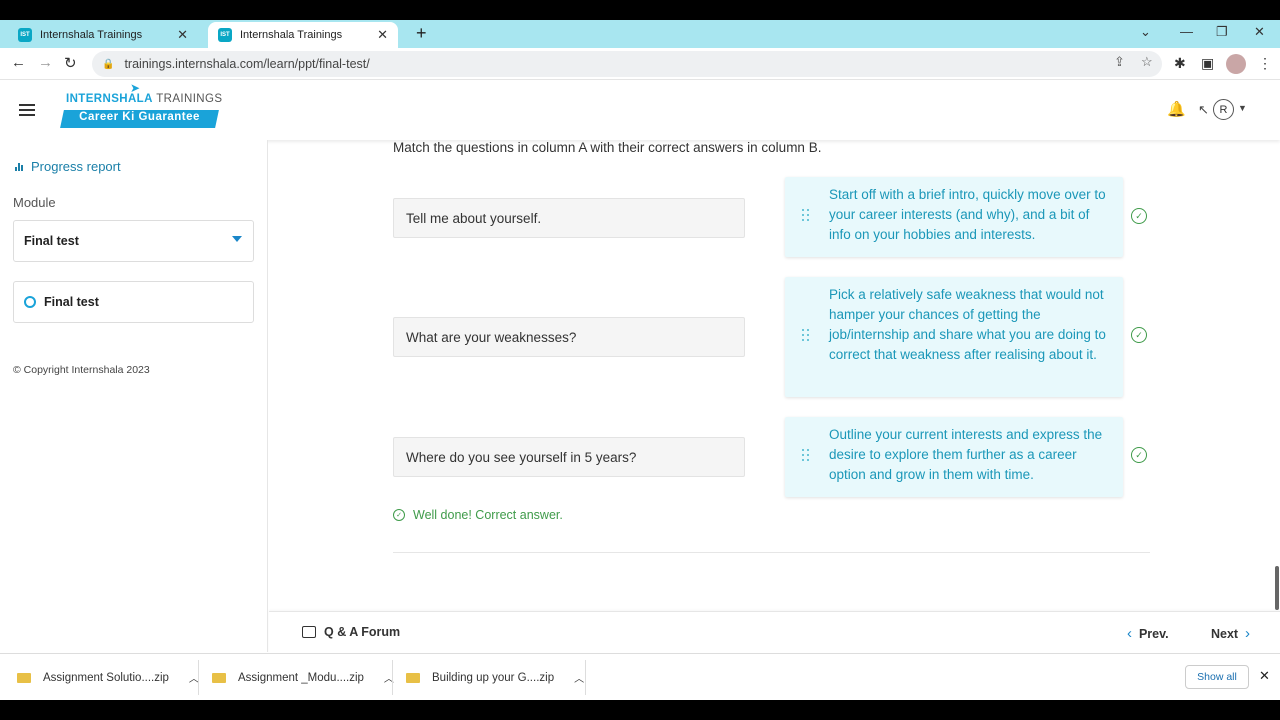 The height and width of the screenshot is (720, 1280). I want to click on download-filename: Assignment Solutio....zip, so click(106, 677).